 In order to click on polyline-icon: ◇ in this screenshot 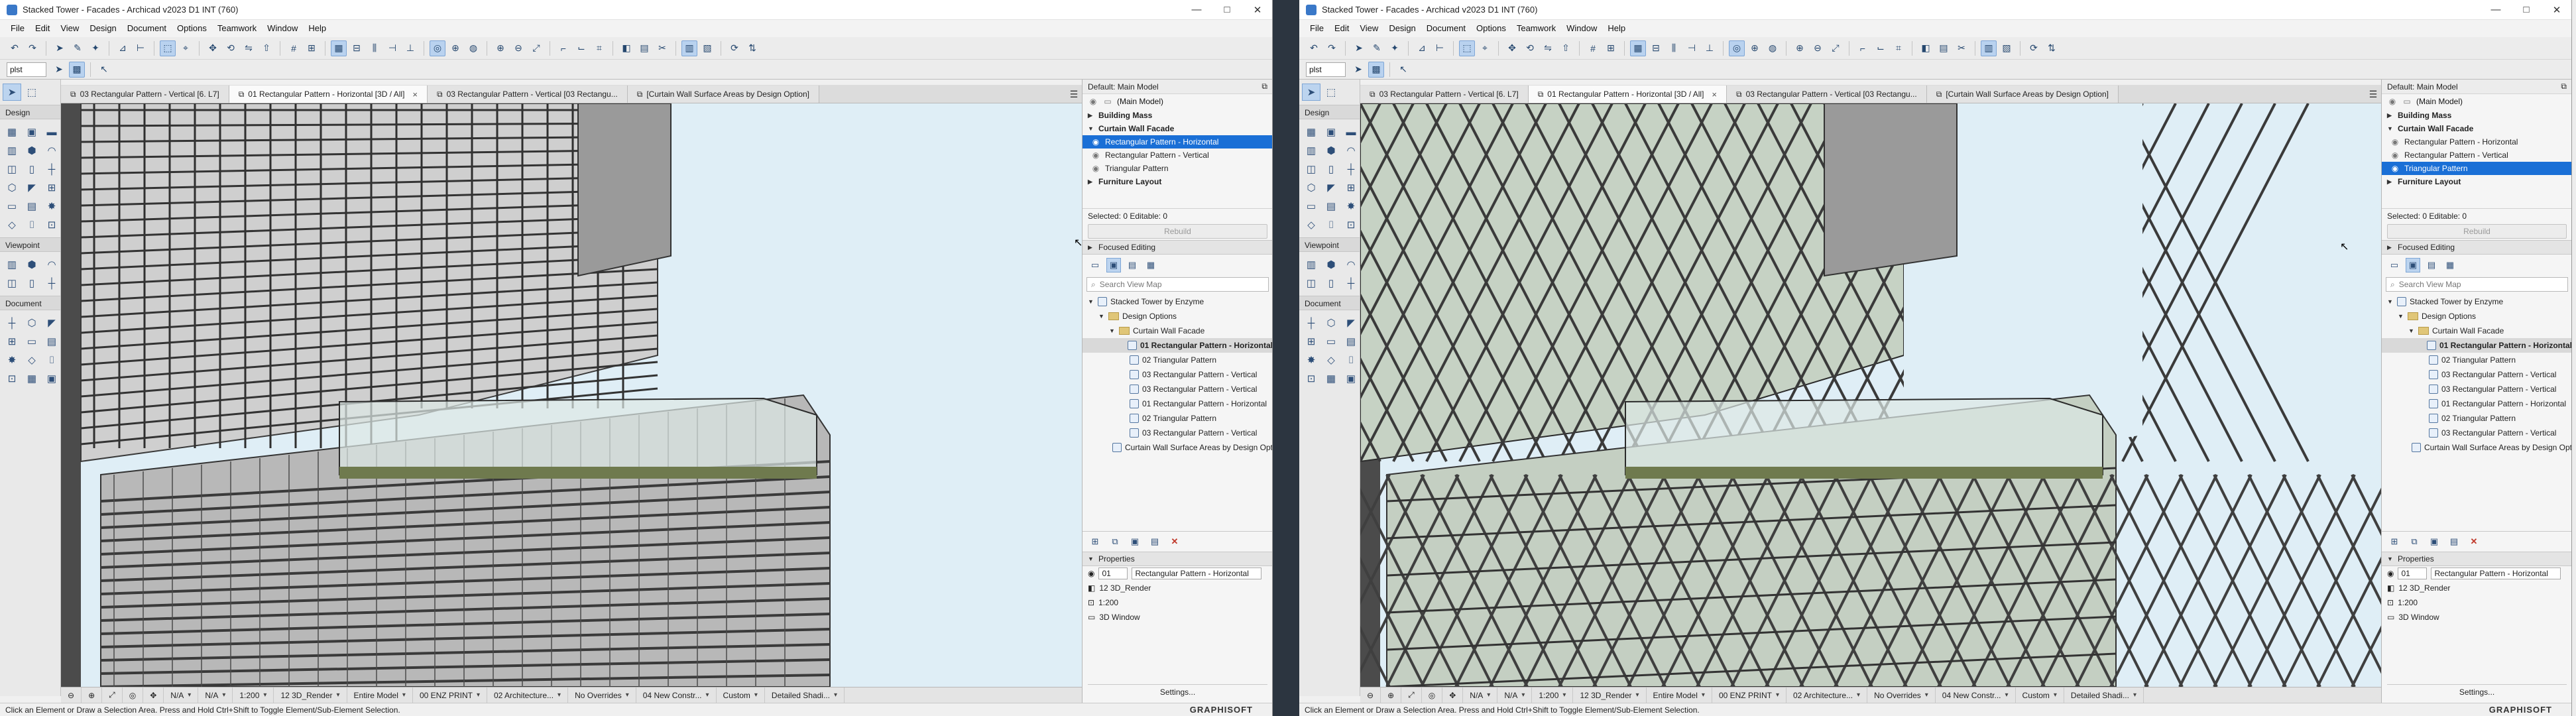, I will do `click(32, 360)`.